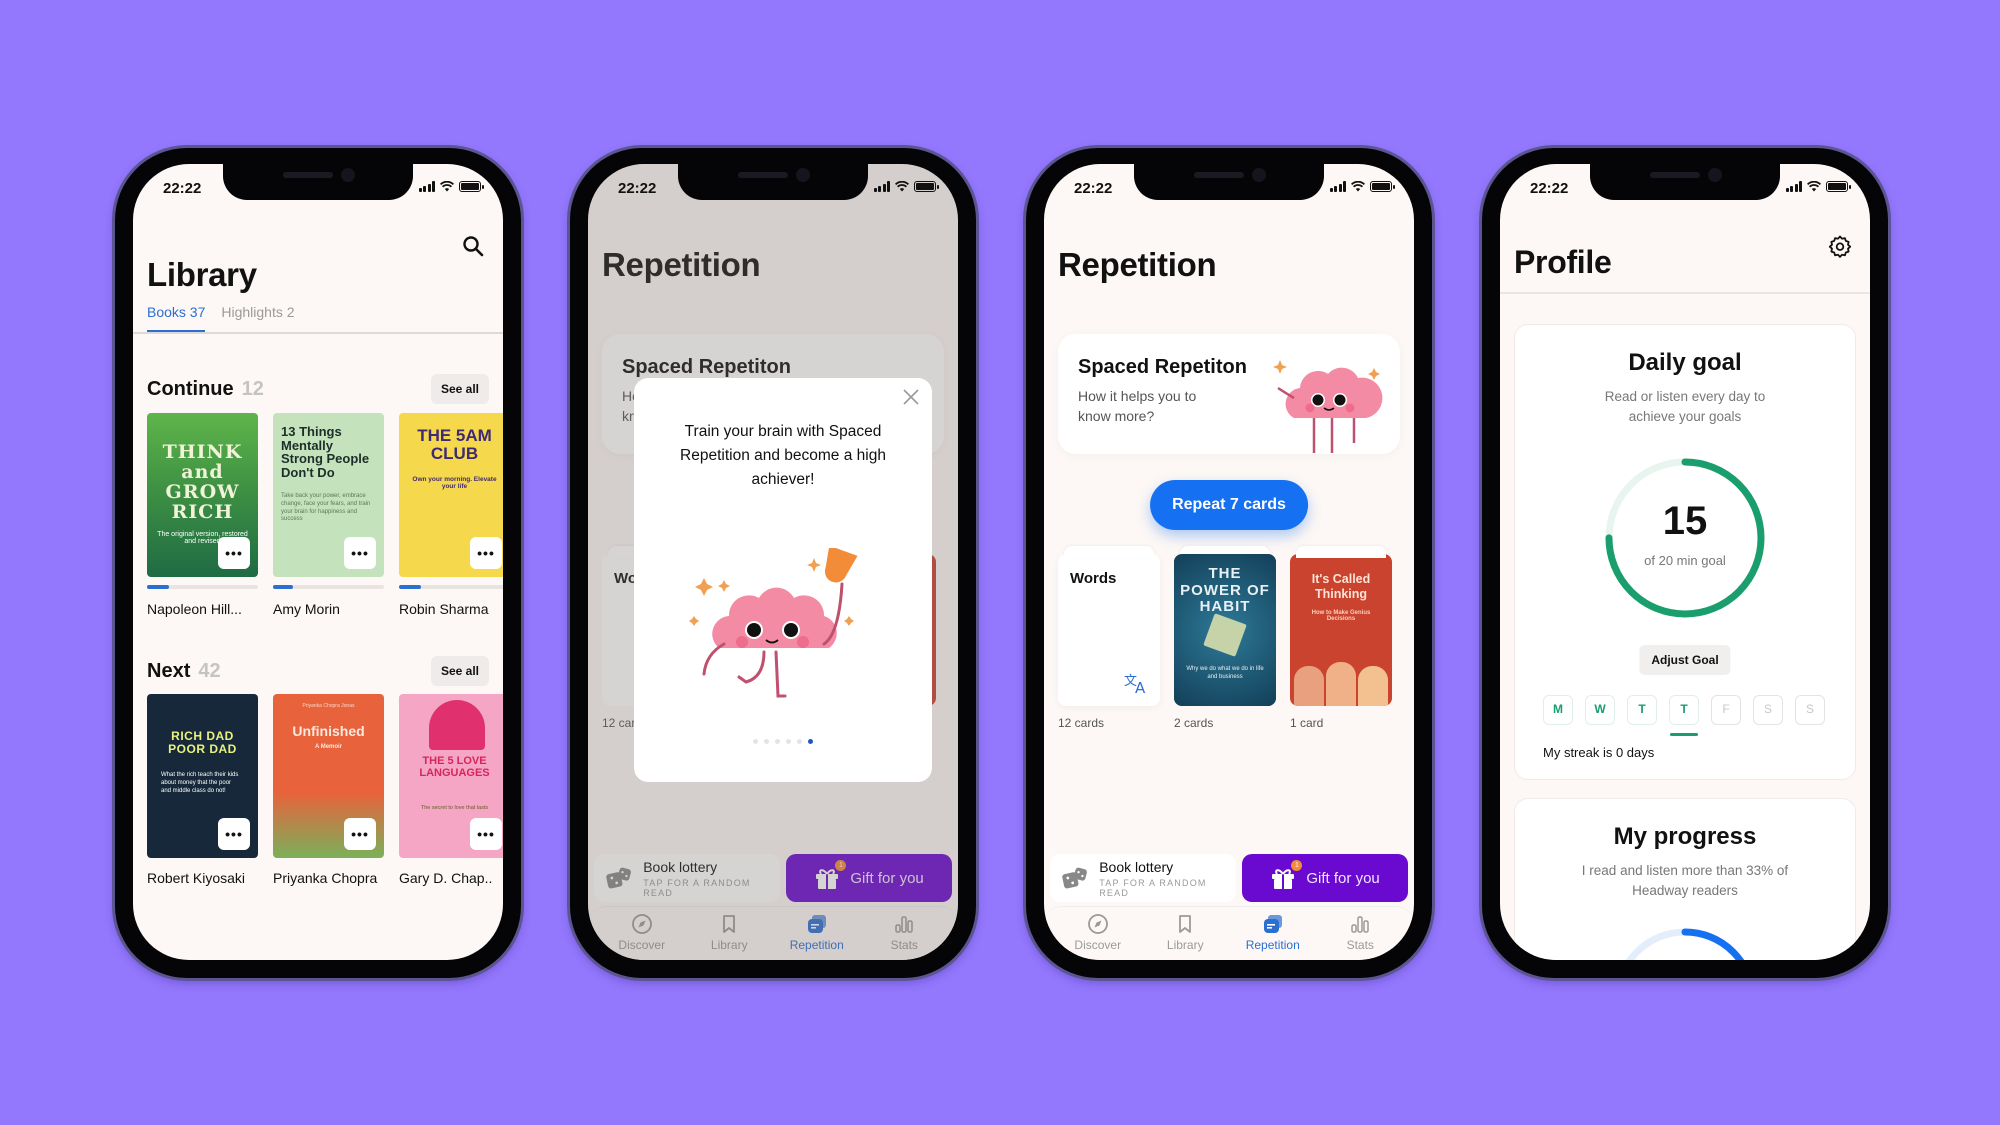  I want to click on battery-icon, so click(1838, 186).